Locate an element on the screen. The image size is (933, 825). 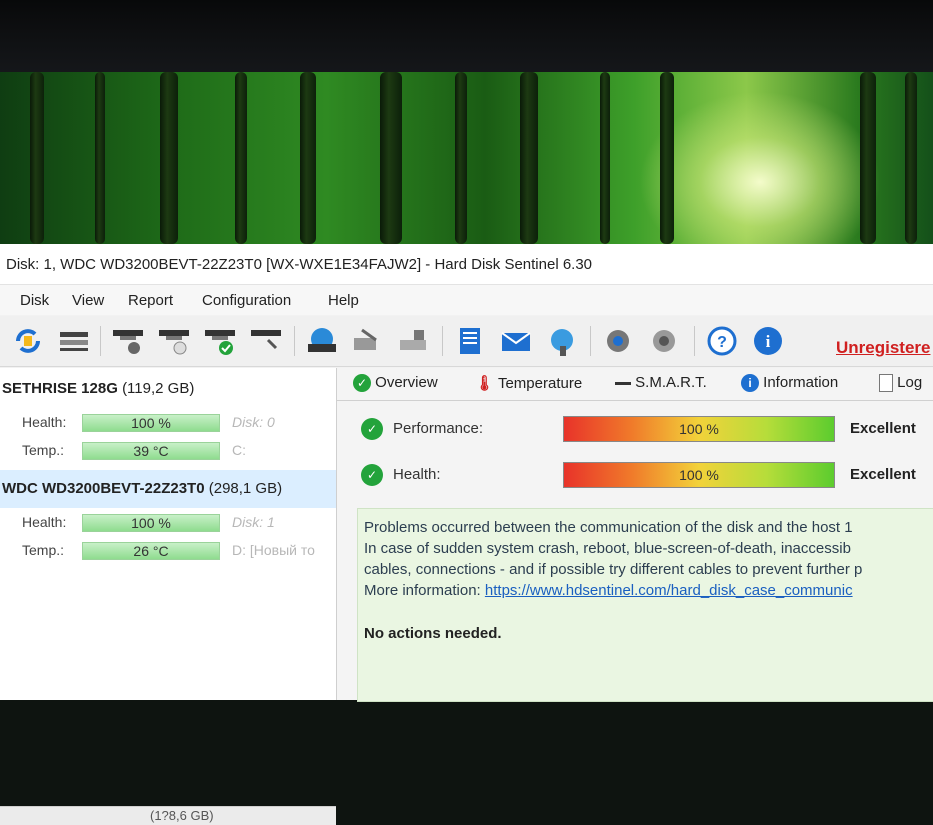
disk-copy-icon is located at coordinates (414, 341).